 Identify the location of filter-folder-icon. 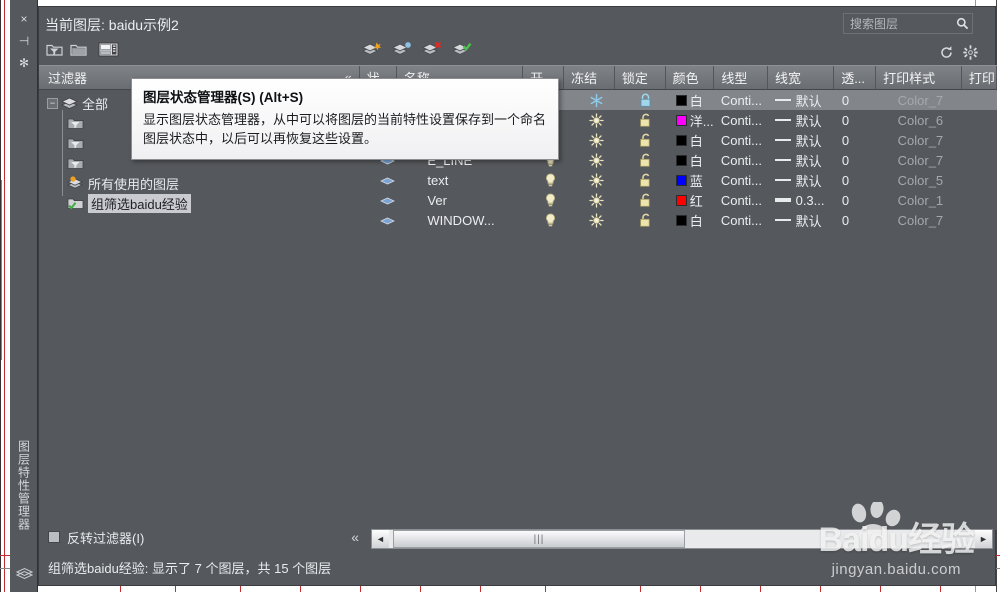
(75, 163).